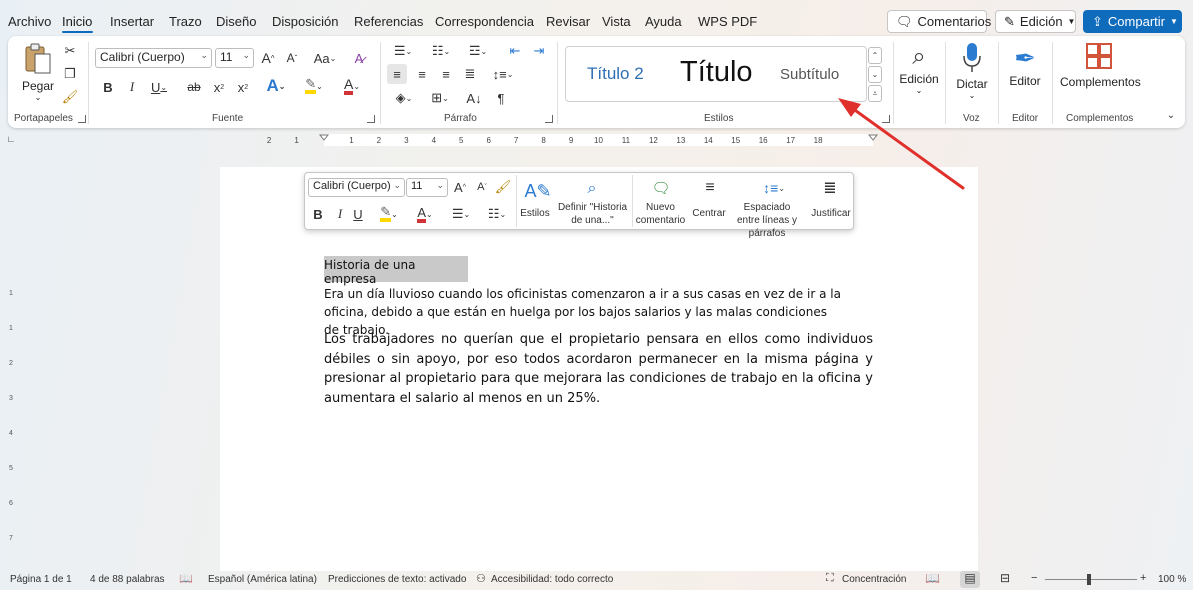  Describe the element at coordinates (661, 188) in the screenshot. I see `new-comment-icon: 🗨` at that location.